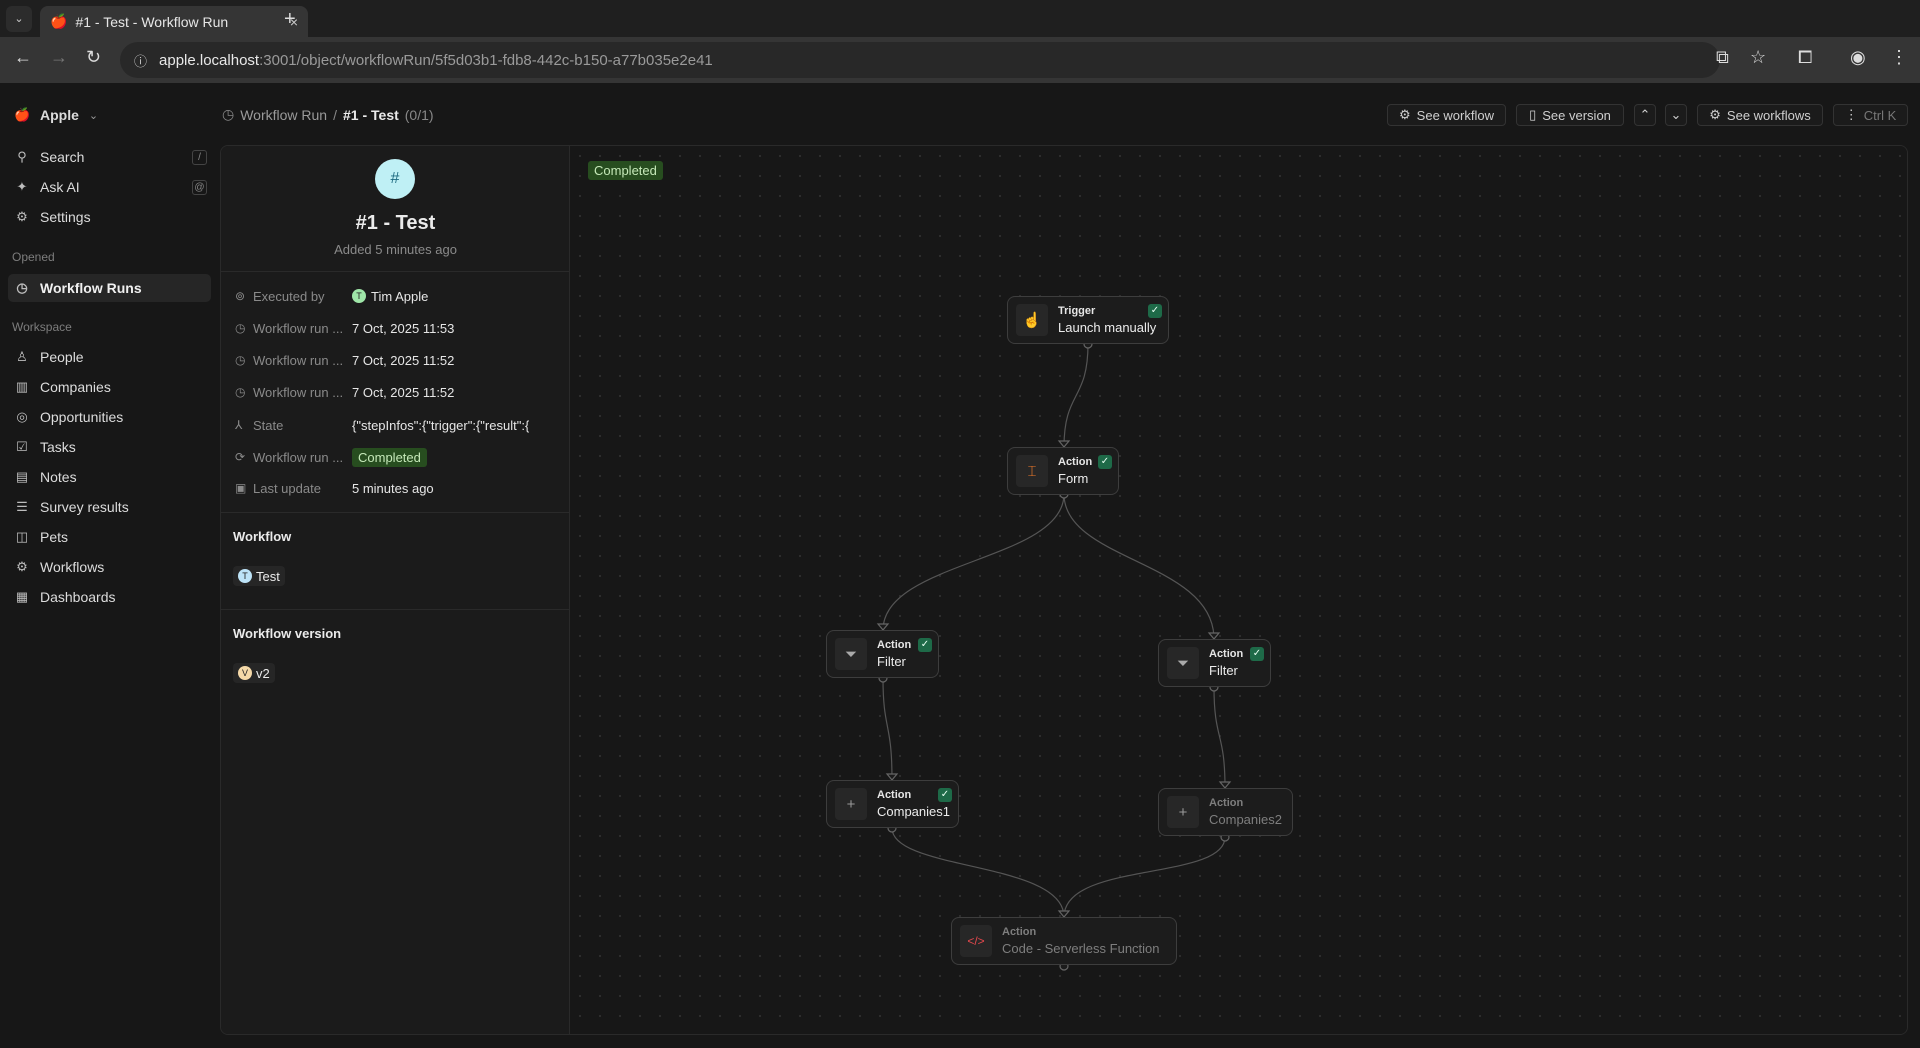 The height and width of the screenshot is (1048, 1920). What do you see at coordinates (1870, 115) in the screenshot?
I see `more-options-button: ⋮ Ctrl K` at bounding box center [1870, 115].